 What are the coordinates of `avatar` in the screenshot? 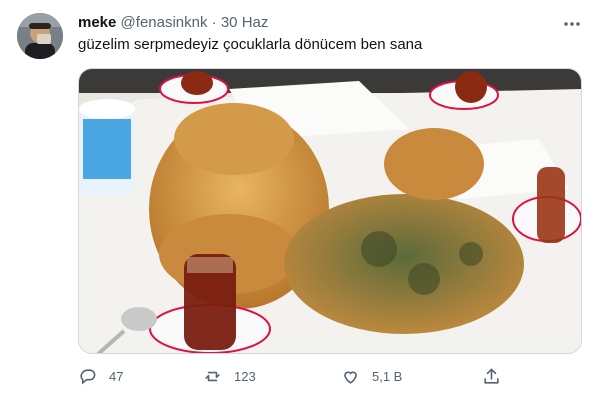 It's located at (40, 36).